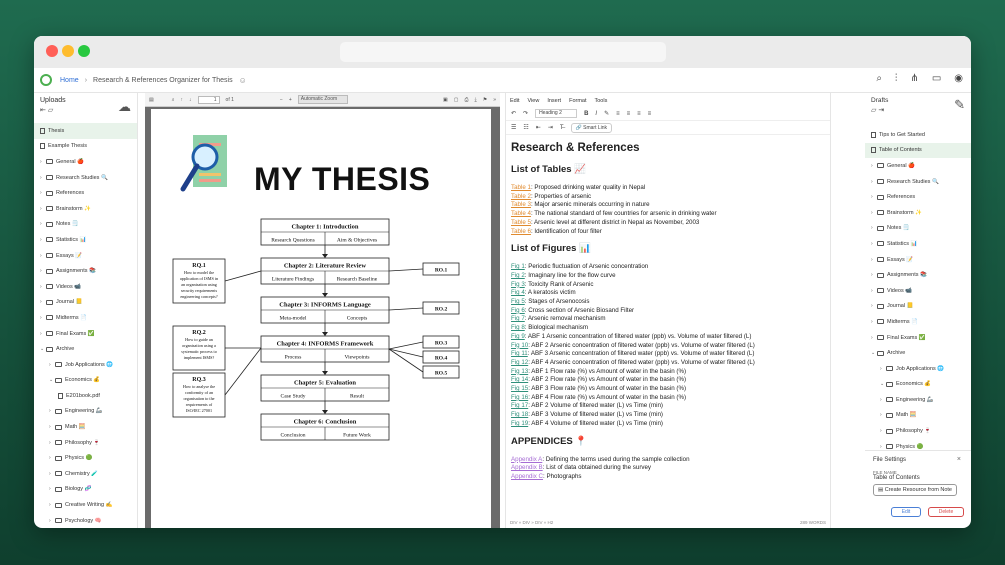 Image resolution: width=1005 pixels, height=565 pixels. What do you see at coordinates (52, 51) in the screenshot?
I see `close-window-button` at bounding box center [52, 51].